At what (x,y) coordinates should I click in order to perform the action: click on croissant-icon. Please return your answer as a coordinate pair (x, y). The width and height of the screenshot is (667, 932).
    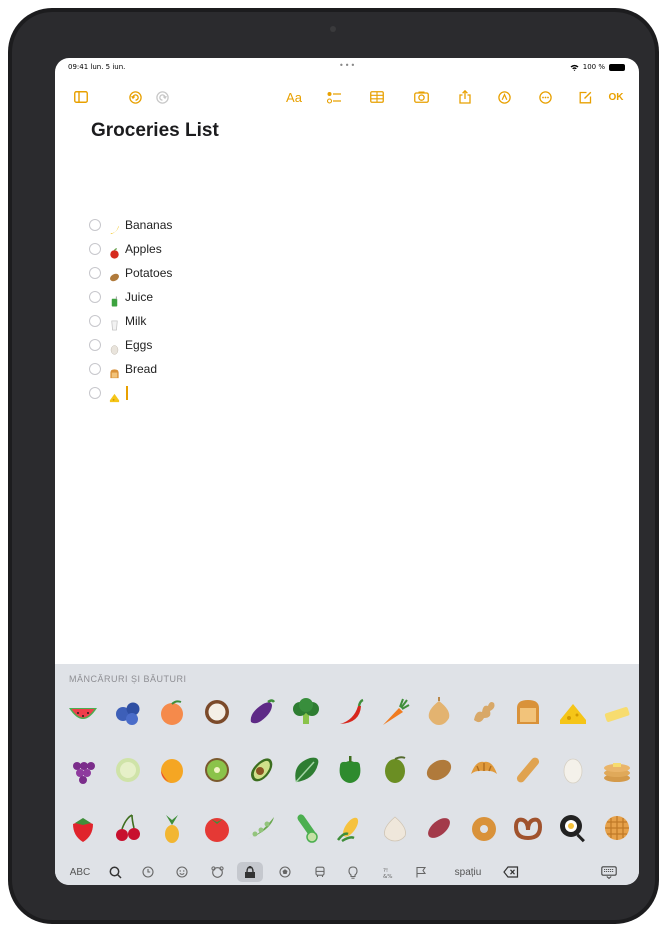
    Looking at the image, I should click on (484, 770).